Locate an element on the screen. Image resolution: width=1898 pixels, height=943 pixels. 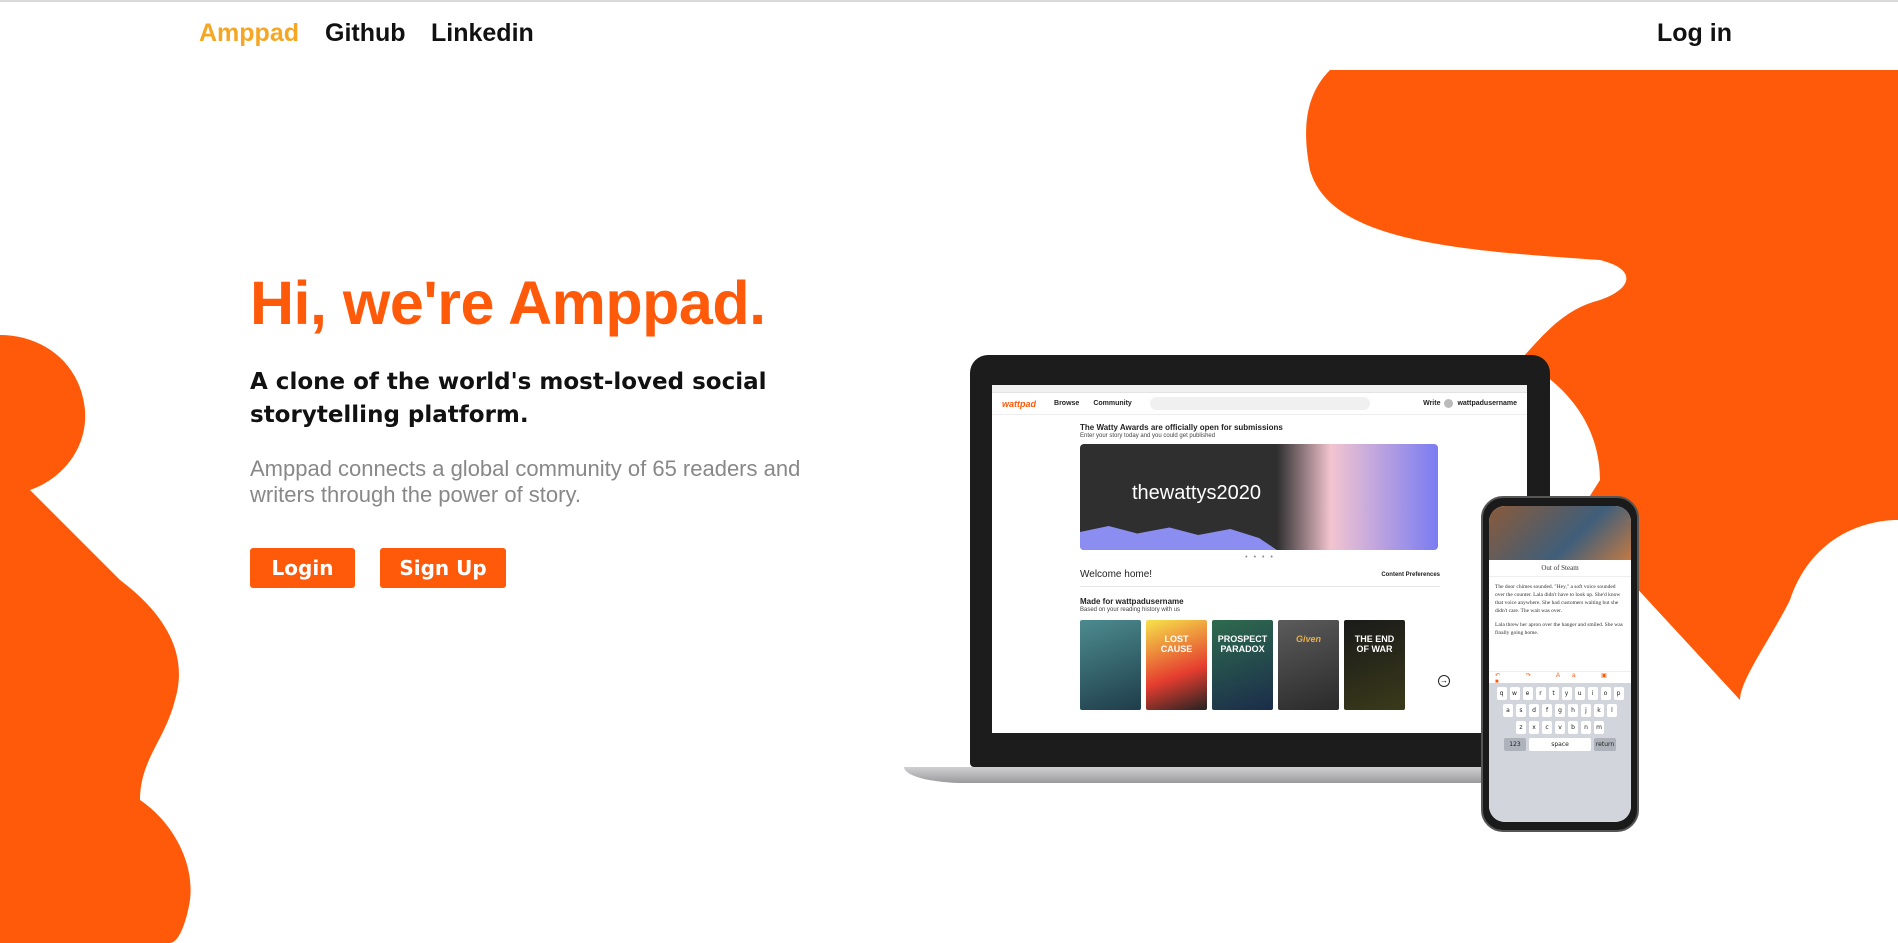
banner-title: thewattys2020 is located at coordinates (1196, 493).